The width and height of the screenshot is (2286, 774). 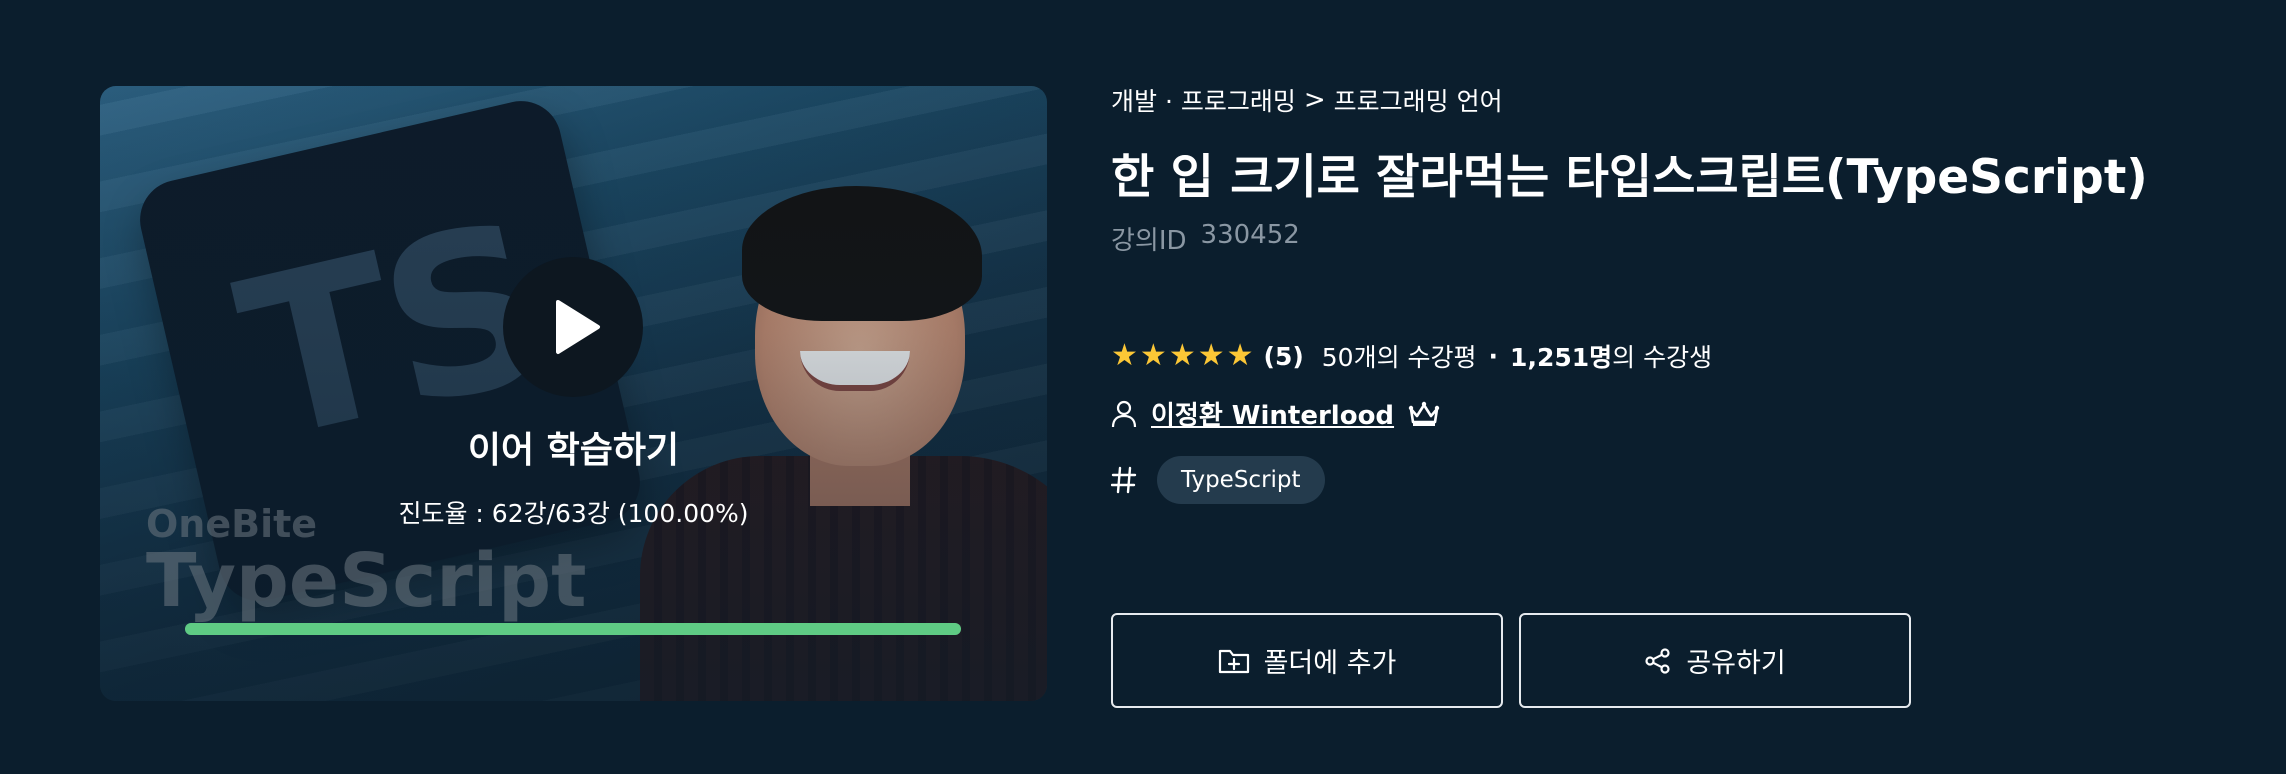 What do you see at coordinates (1250, 235) in the screenshot?
I see `course-id-value: 330452` at bounding box center [1250, 235].